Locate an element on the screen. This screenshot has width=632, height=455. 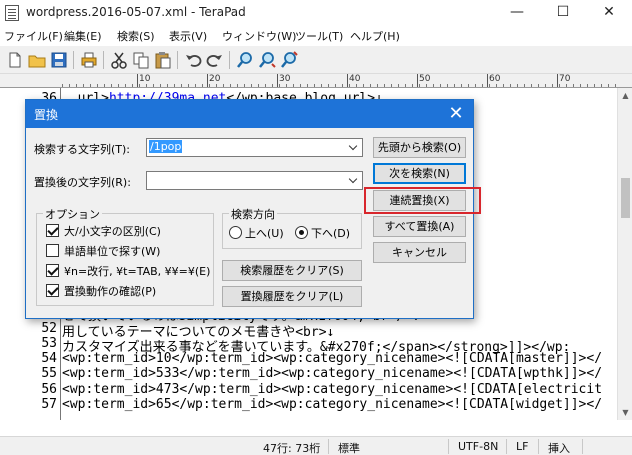
ruler-label: 70 is located at coordinates (565, 79).